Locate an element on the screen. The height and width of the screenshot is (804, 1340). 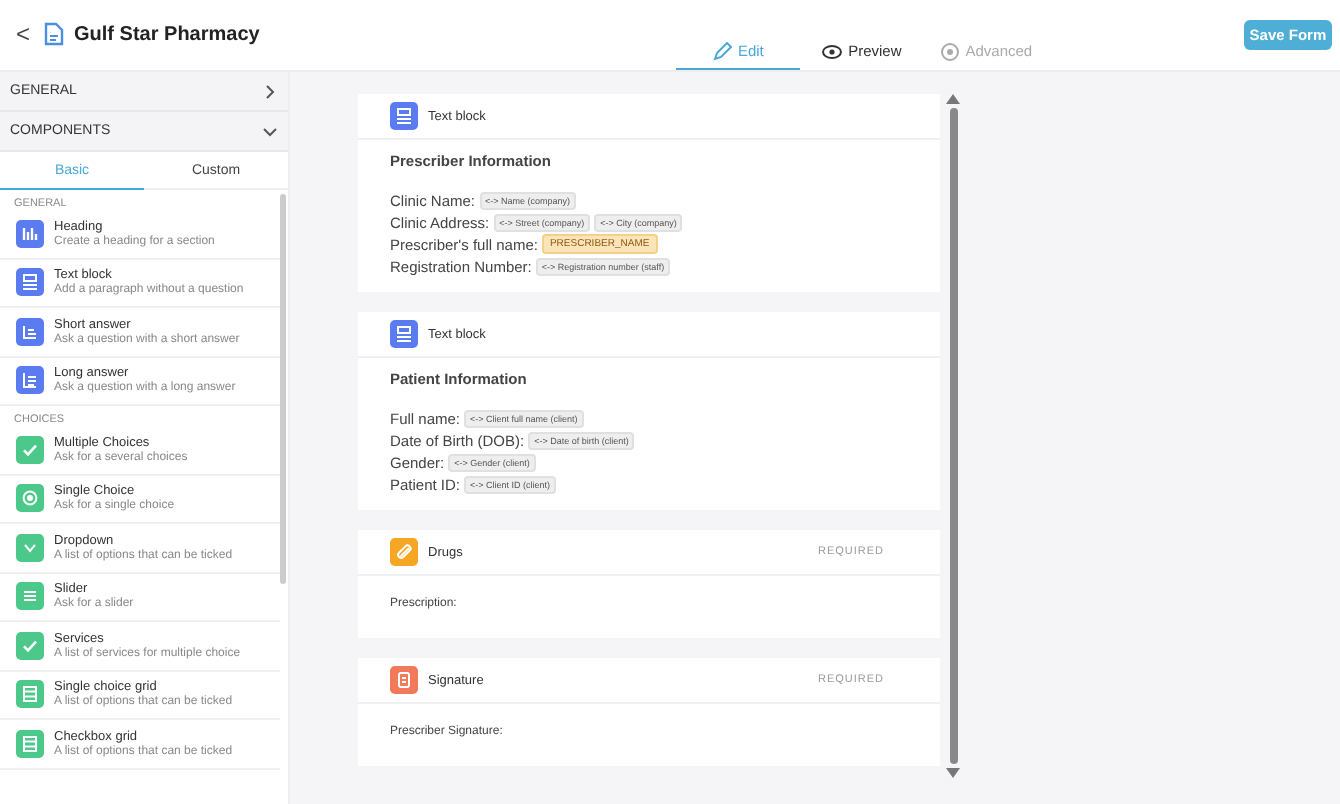
scroll-down-icon is located at coordinates (953, 773).